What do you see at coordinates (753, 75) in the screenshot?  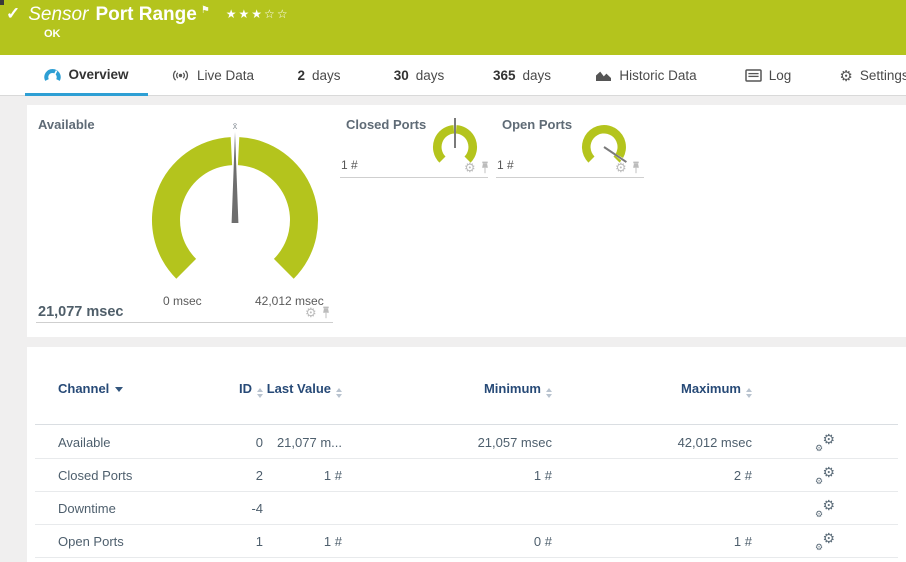 I see `log-icon` at bounding box center [753, 75].